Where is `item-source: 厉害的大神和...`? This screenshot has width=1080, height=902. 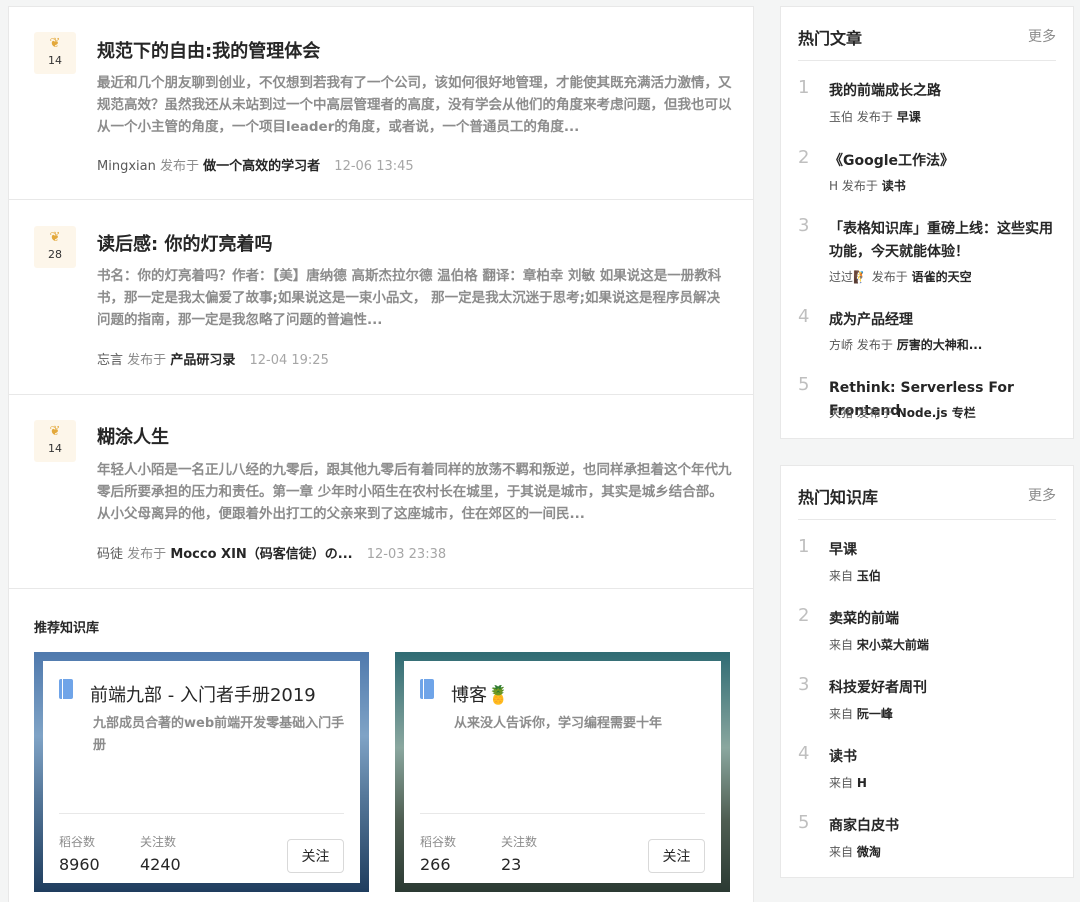
item-source: 厉害的大神和... is located at coordinates (940, 345).